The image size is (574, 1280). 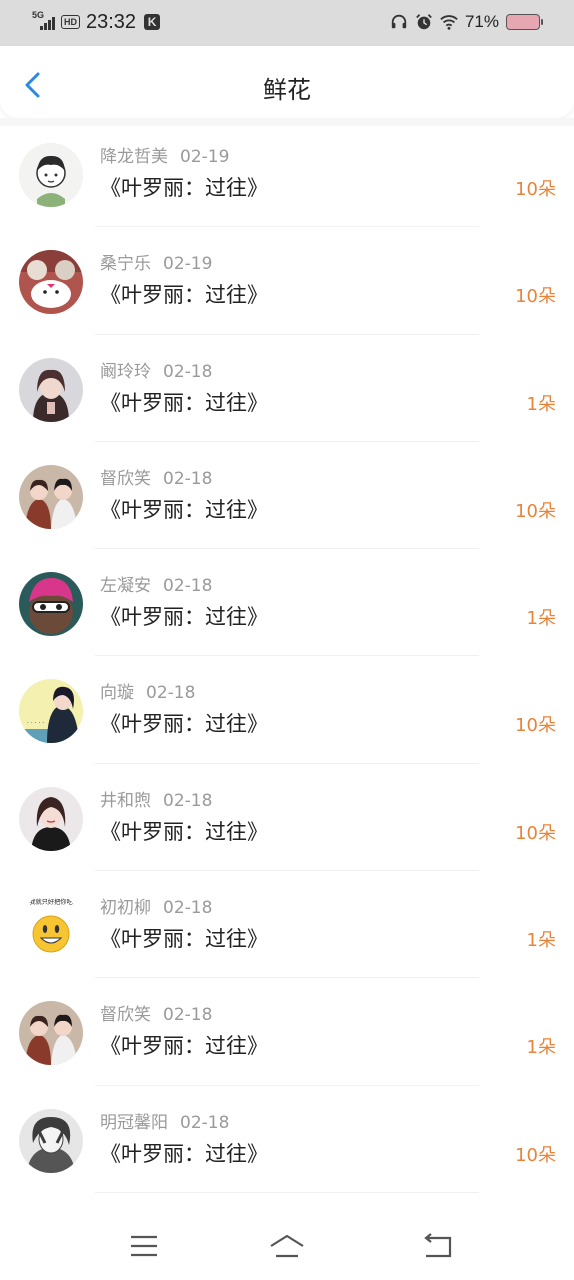 What do you see at coordinates (287, 90) in the screenshot?
I see `page-title: 鲜花` at bounding box center [287, 90].